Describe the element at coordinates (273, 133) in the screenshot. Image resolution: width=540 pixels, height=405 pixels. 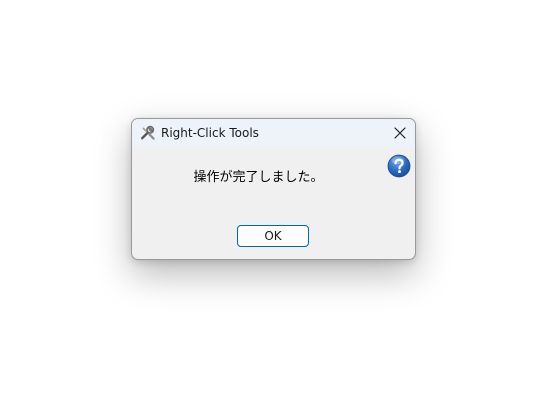
I see `title-bar: Right-Click Tools` at that location.